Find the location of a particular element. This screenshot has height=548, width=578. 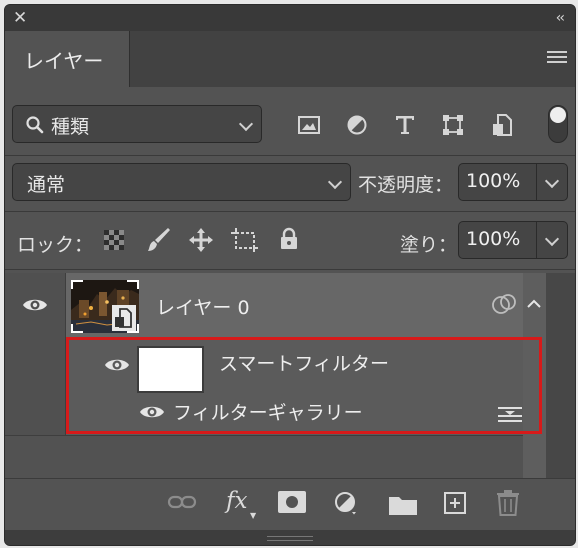

tab-bar: レイヤー is located at coordinates (290, 59).